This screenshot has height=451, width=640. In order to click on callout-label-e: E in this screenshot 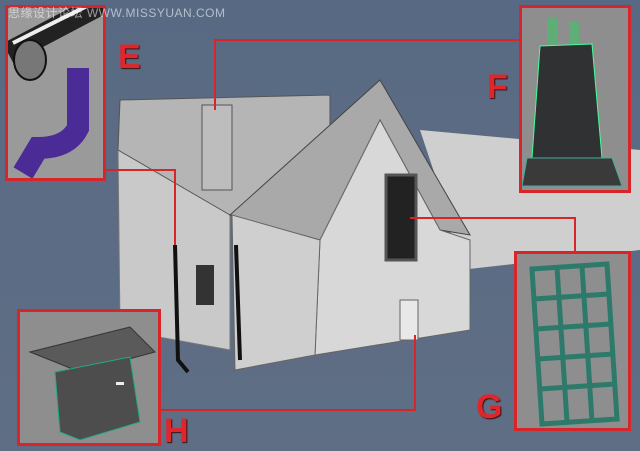, I will do `click(129, 57)`.